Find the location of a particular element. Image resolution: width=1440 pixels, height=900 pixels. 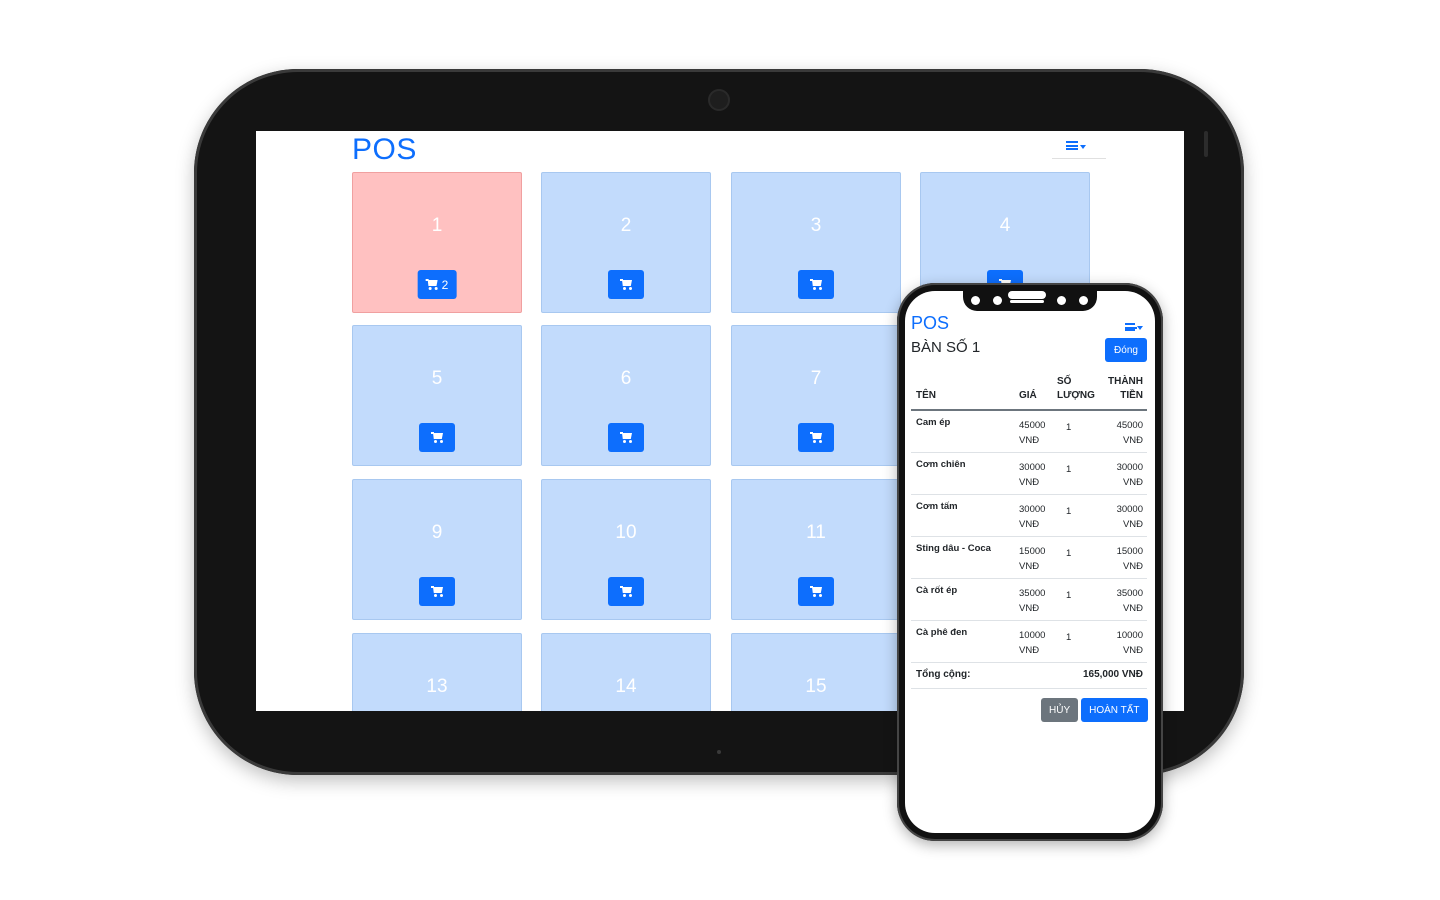

table-tile-1: 1 2 is located at coordinates (437, 242).